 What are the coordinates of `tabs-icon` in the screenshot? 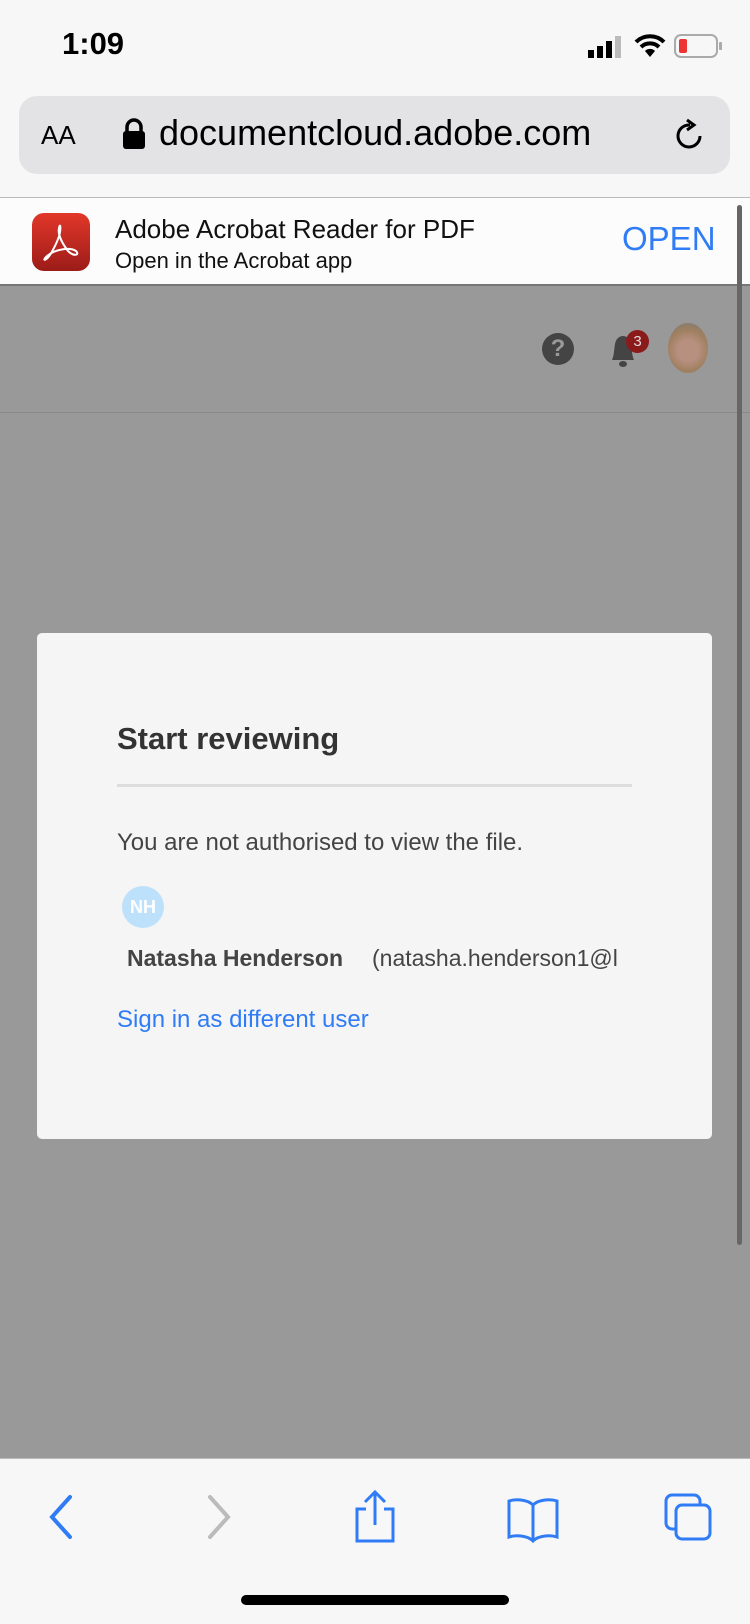 It's located at (690, 1517).